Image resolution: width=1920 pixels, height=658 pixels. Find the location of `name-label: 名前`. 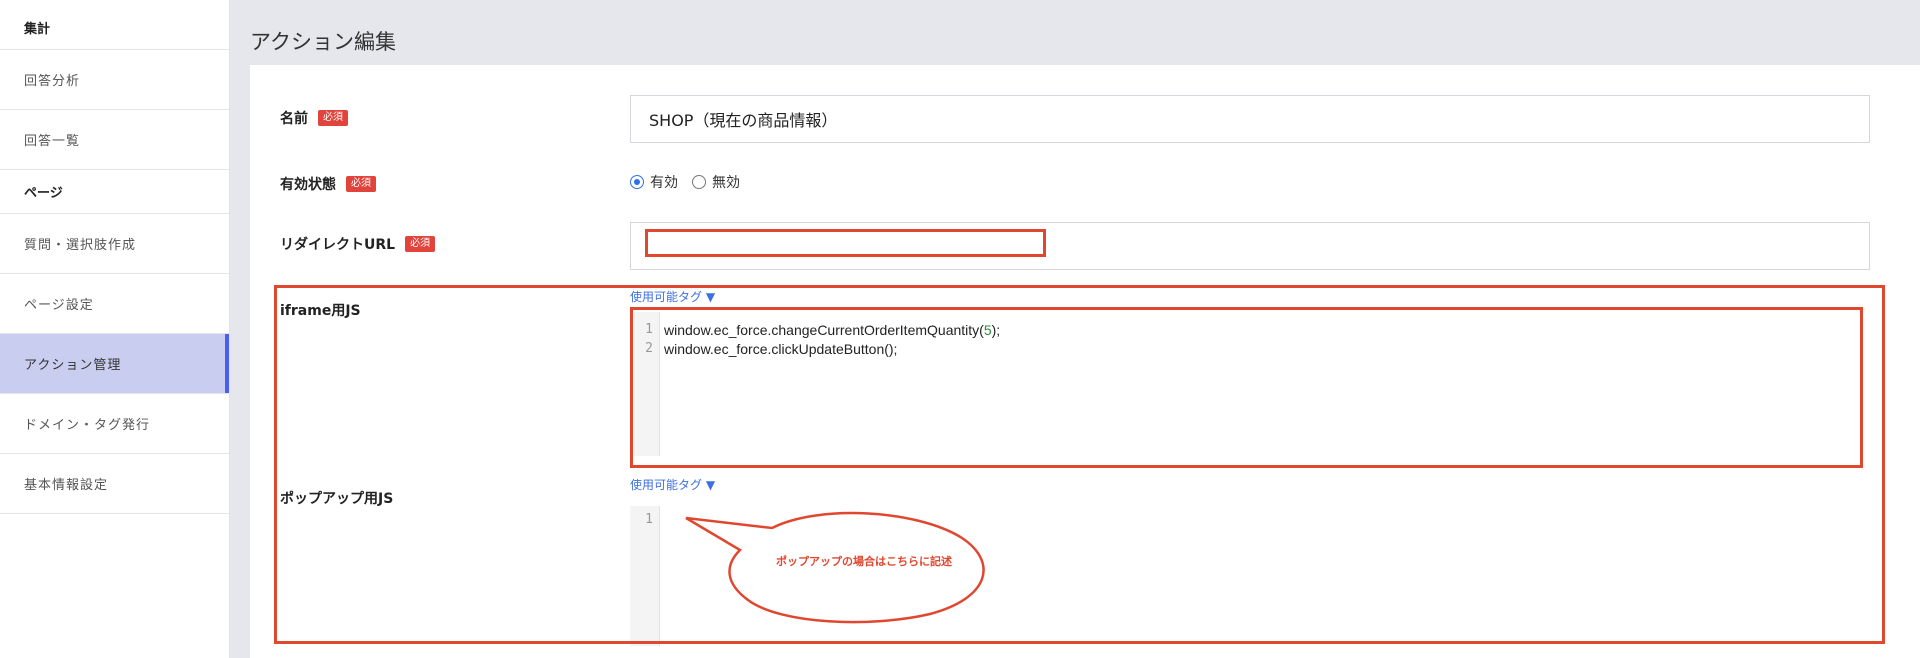

name-label: 名前 is located at coordinates (294, 119).